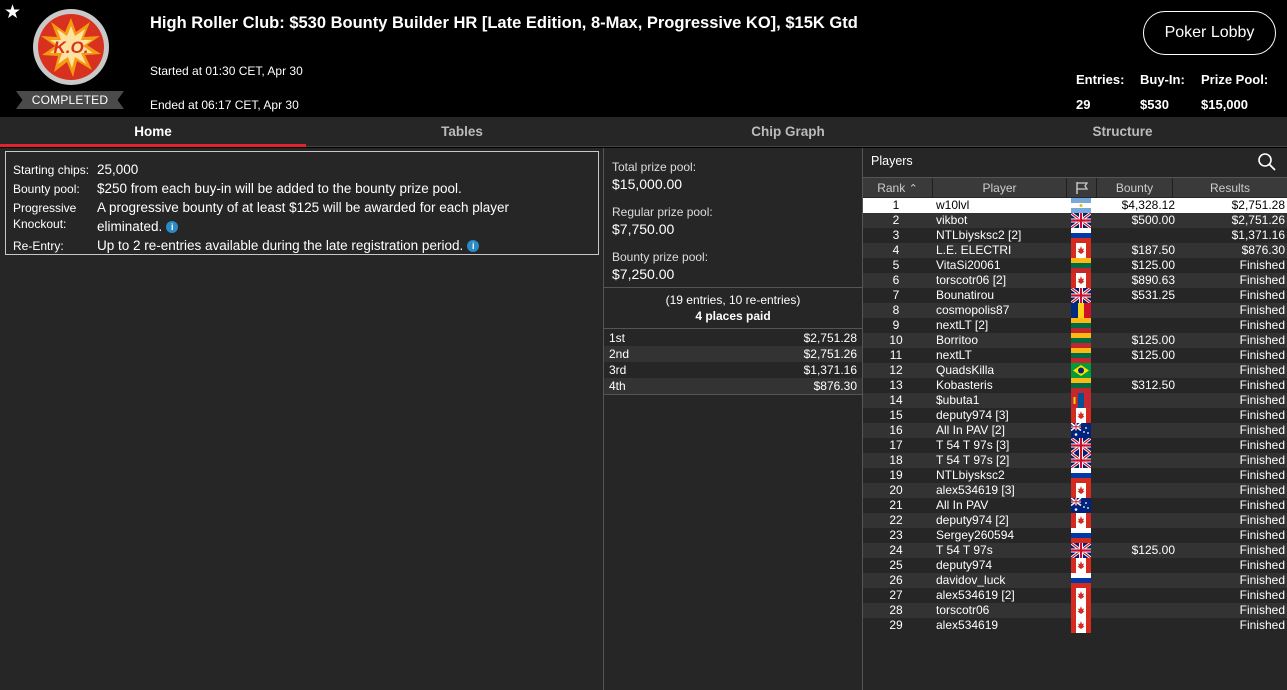  I want to click on table-row: 14 $ubuta1 Finished, so click(1075, 400).